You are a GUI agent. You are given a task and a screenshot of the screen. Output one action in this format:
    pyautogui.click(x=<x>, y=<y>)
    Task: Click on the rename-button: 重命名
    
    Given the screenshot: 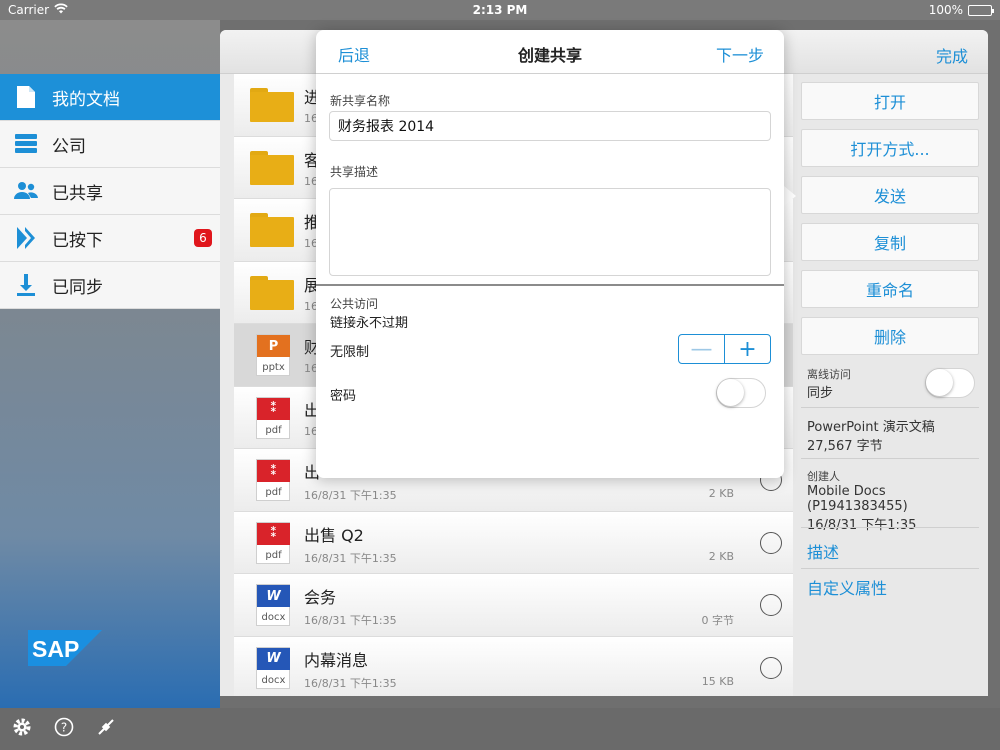 What is the action you would take?
    pyautogui.click(x=890, y=289)
    